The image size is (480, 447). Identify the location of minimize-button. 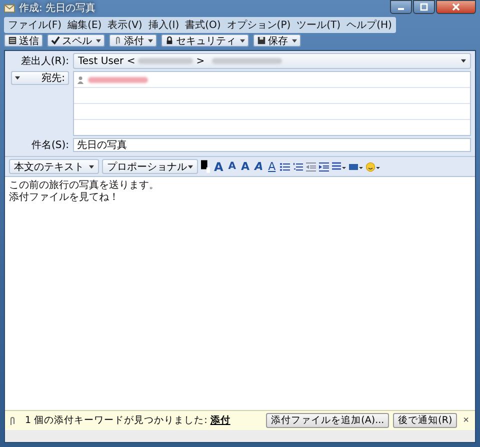
(401, 7).